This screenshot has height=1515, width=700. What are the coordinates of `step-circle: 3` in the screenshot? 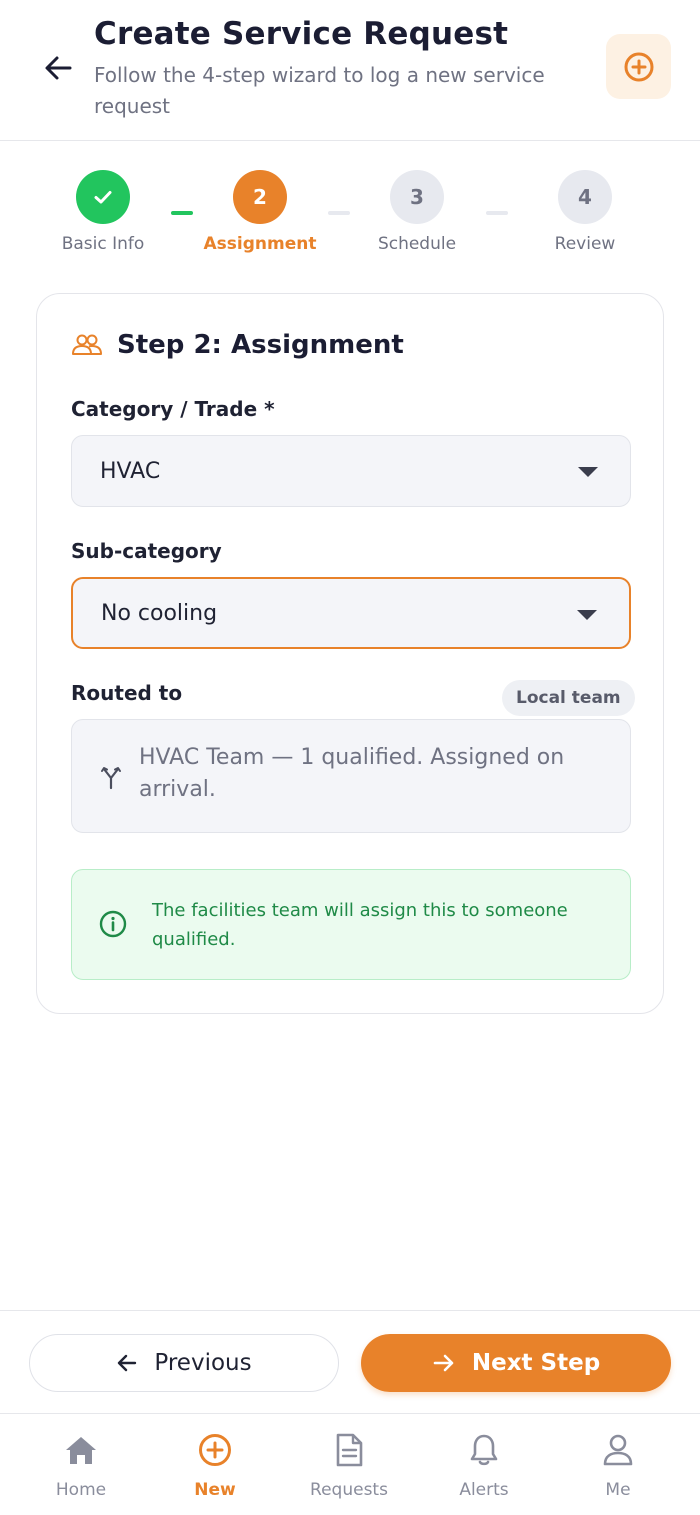 It's located at (417, 197).